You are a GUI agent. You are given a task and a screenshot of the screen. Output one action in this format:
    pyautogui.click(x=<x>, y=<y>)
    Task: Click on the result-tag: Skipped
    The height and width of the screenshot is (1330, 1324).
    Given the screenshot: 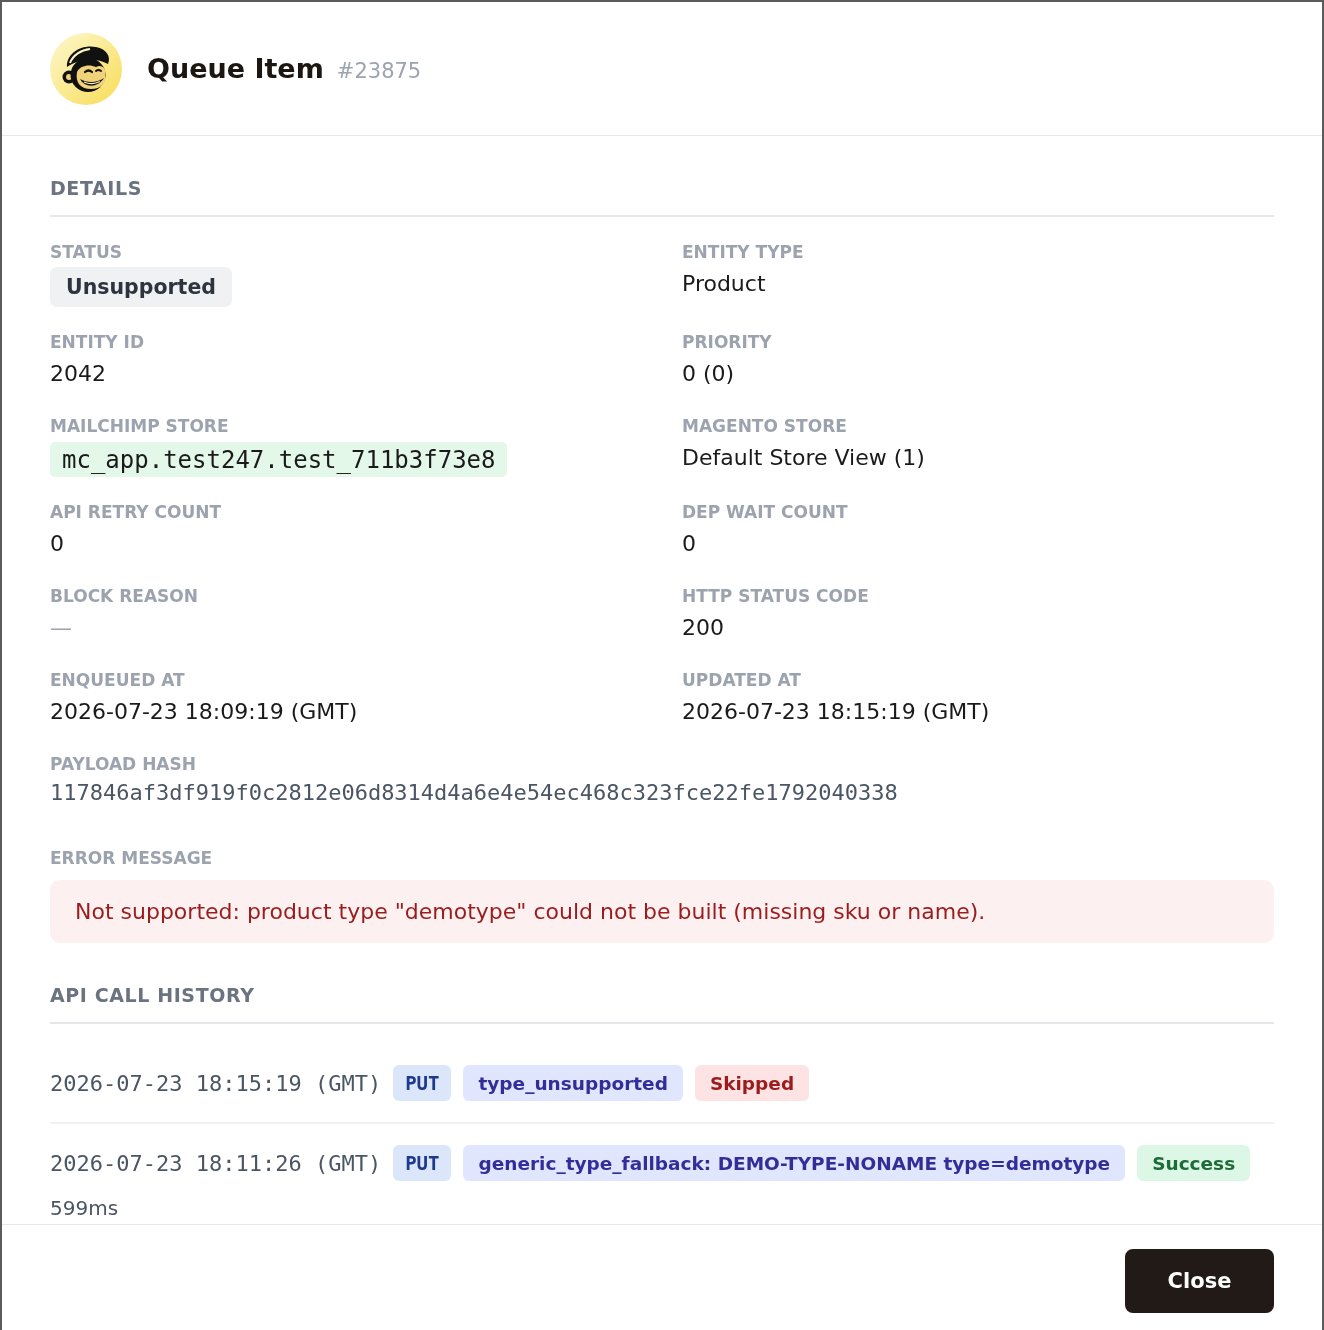 What is the action you would take?
    pyautogui.click(x=752, y=1083)
    